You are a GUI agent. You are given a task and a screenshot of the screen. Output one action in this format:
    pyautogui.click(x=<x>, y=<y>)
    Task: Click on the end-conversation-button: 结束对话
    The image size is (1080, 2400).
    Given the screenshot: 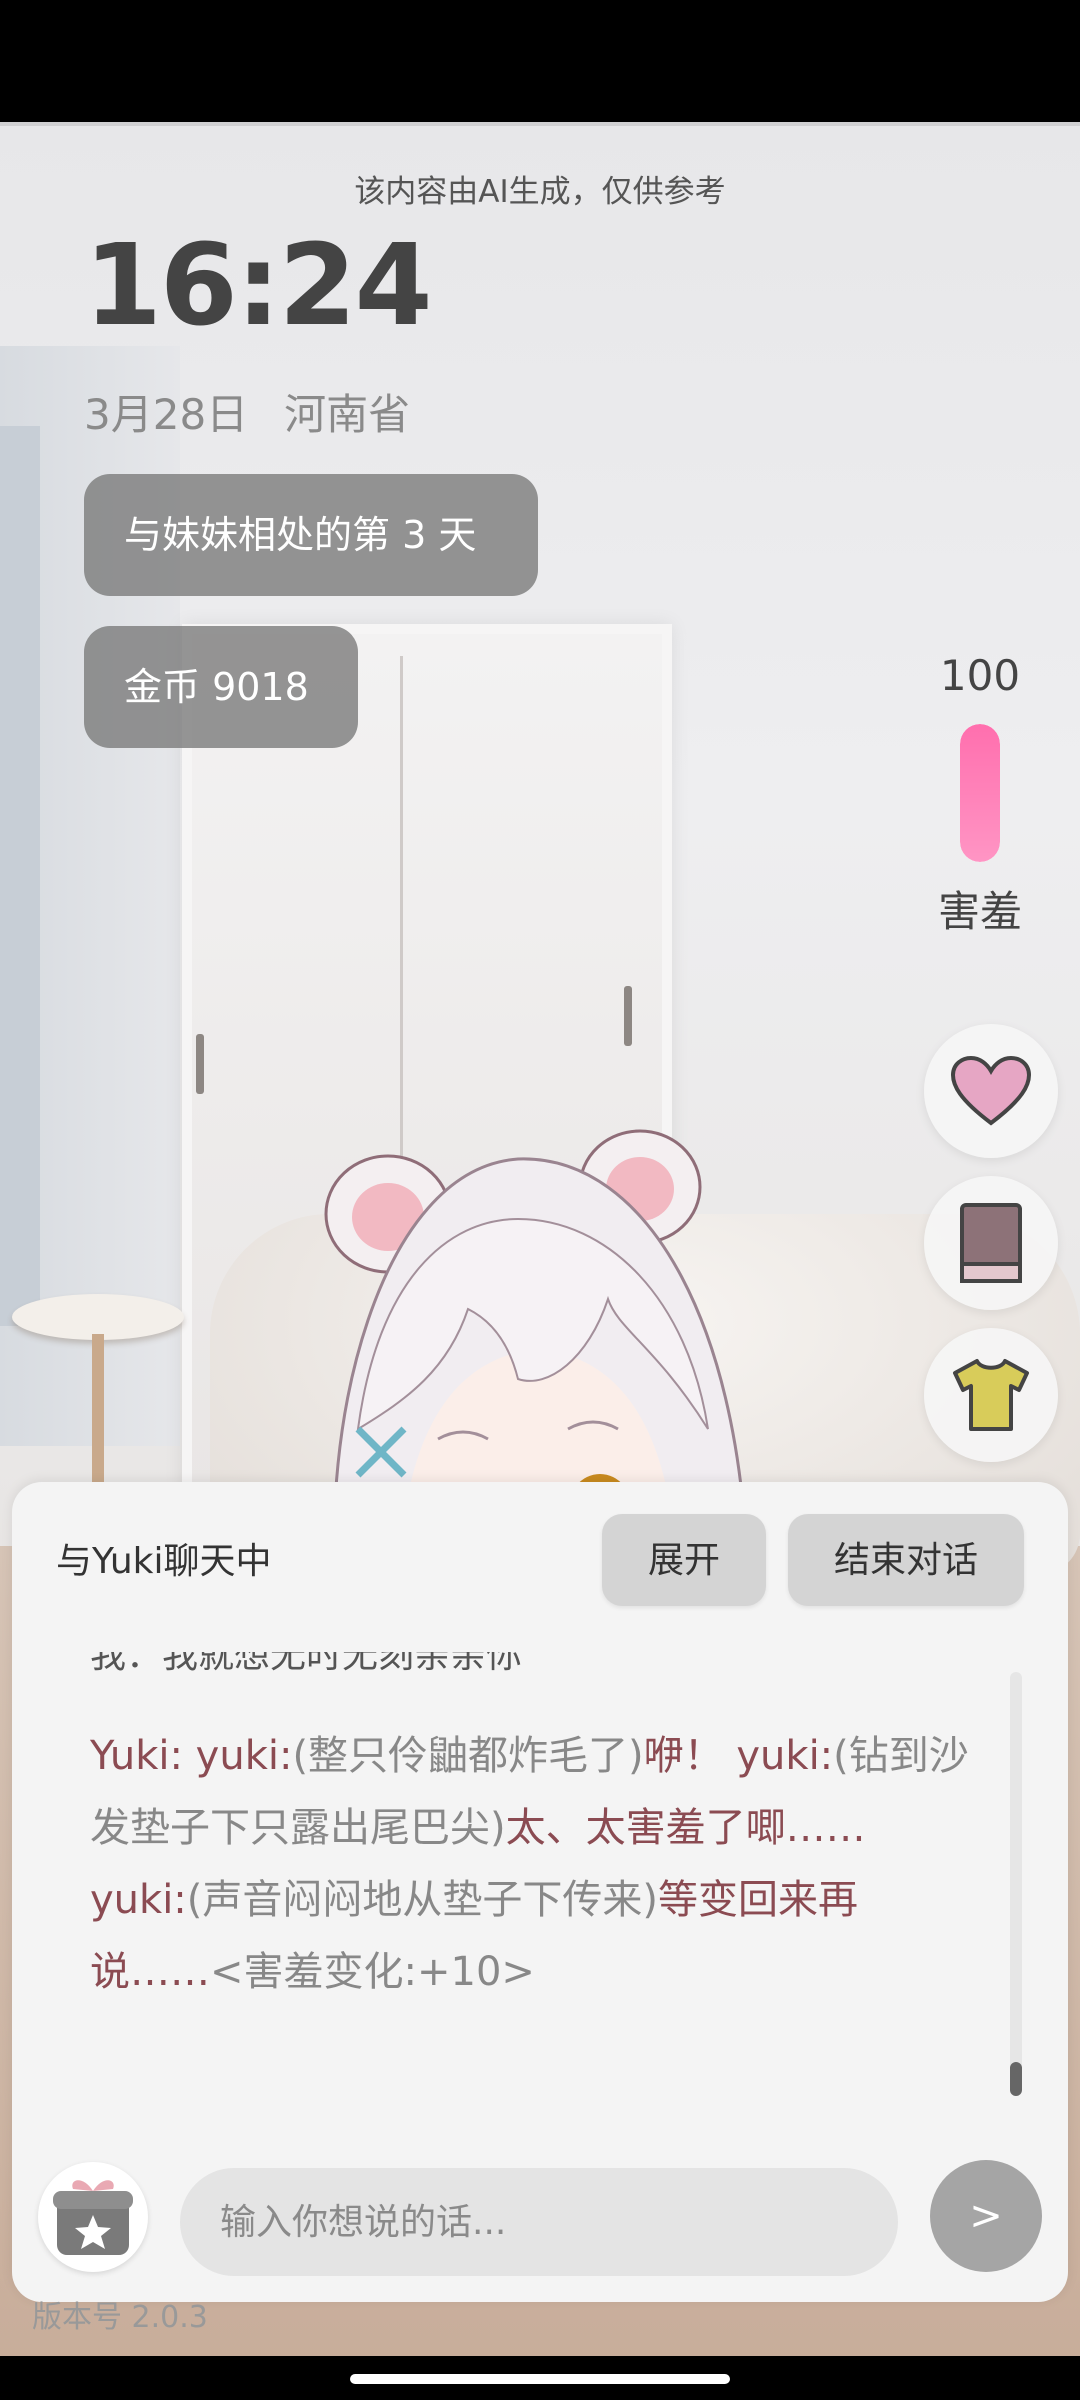 What is the action you would take?
    pyautogui.click(x=906, y=1560)
    